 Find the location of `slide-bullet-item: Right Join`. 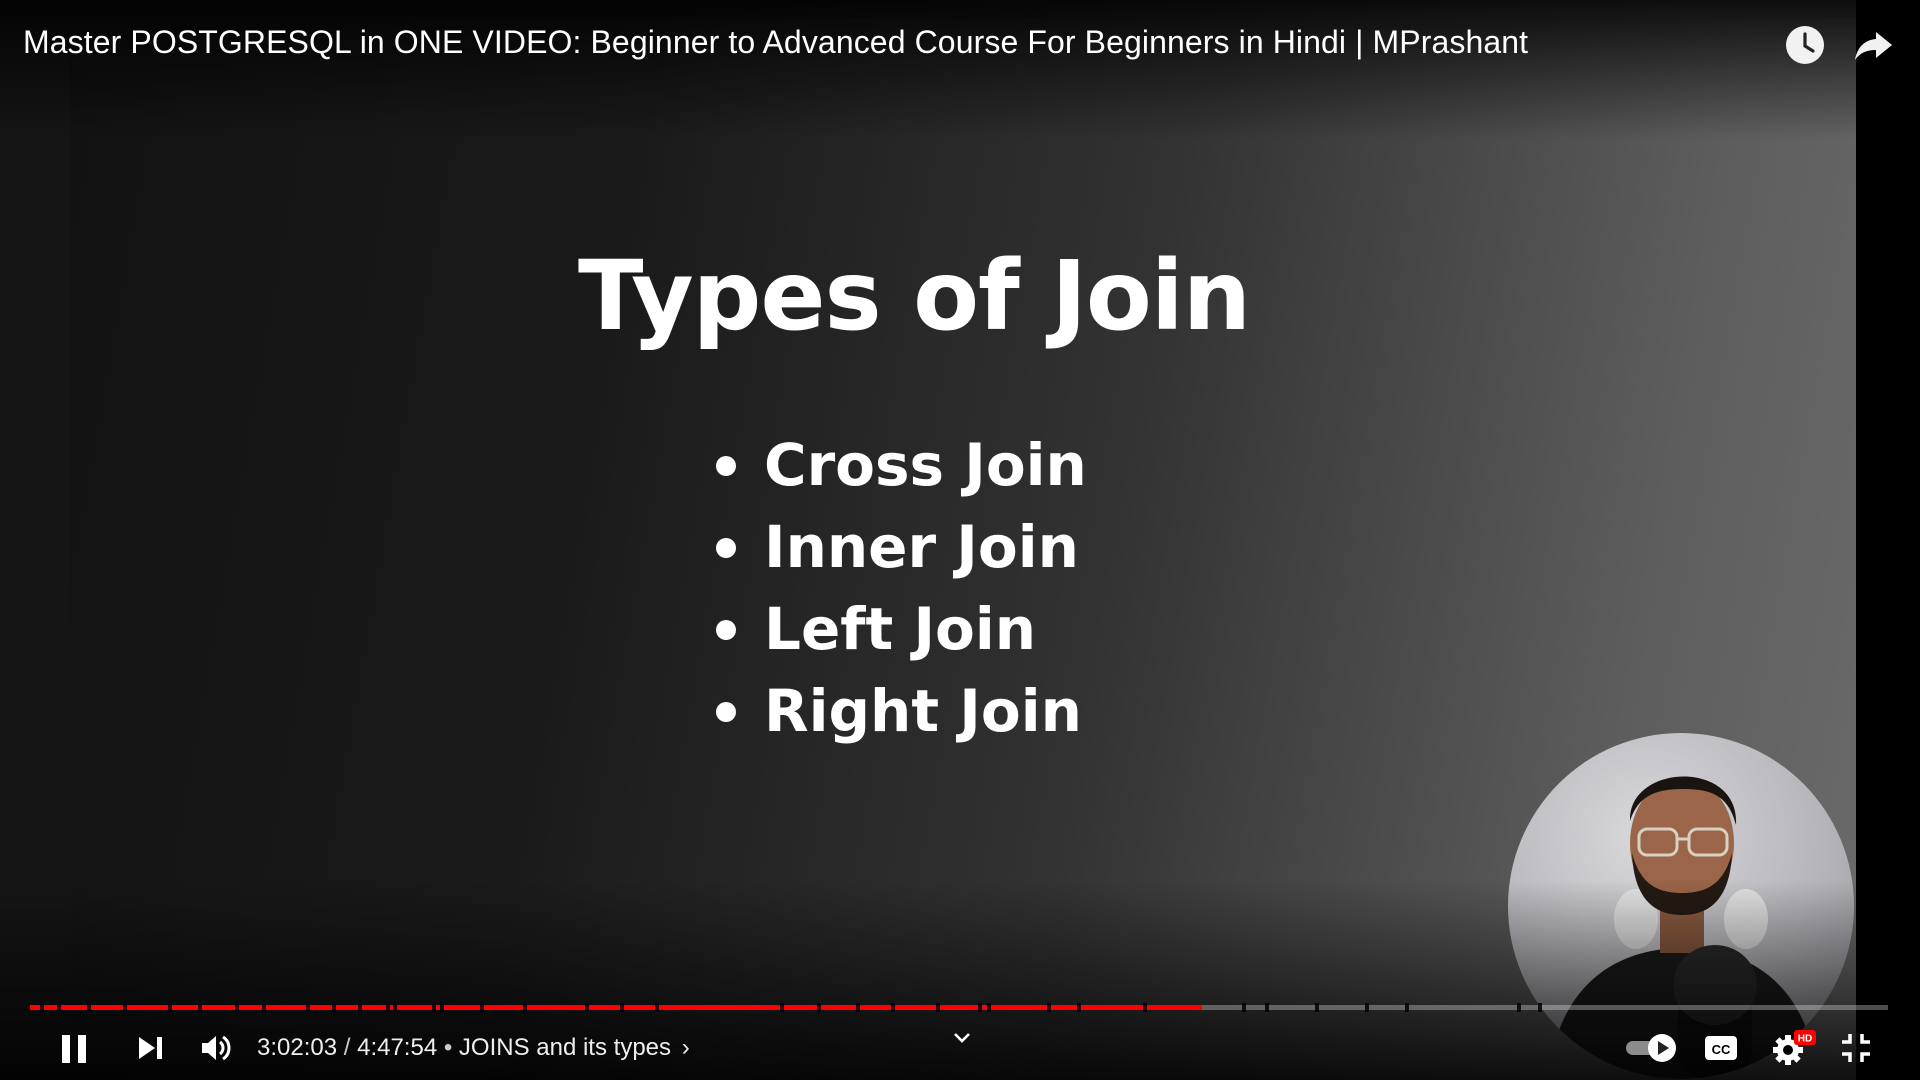

slide-bullet-item: Right Join is located at coordinates (901, 711).